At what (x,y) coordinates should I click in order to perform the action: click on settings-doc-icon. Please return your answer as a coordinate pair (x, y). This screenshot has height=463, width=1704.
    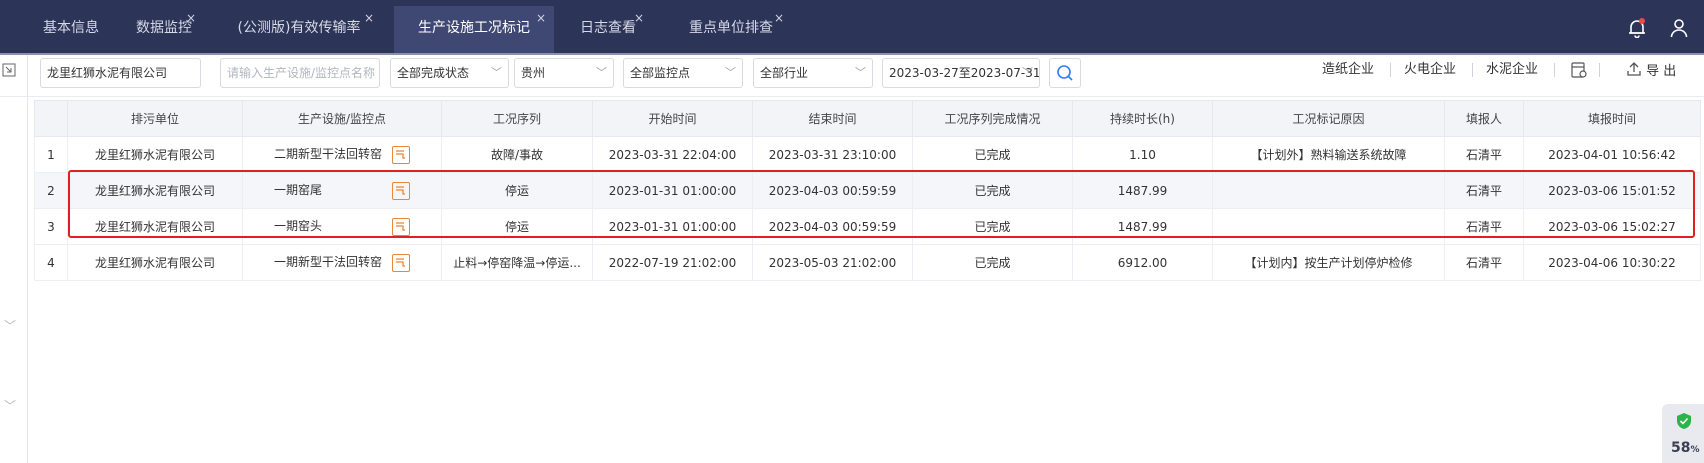
    Looking at the image, I should click on (1579, 70).